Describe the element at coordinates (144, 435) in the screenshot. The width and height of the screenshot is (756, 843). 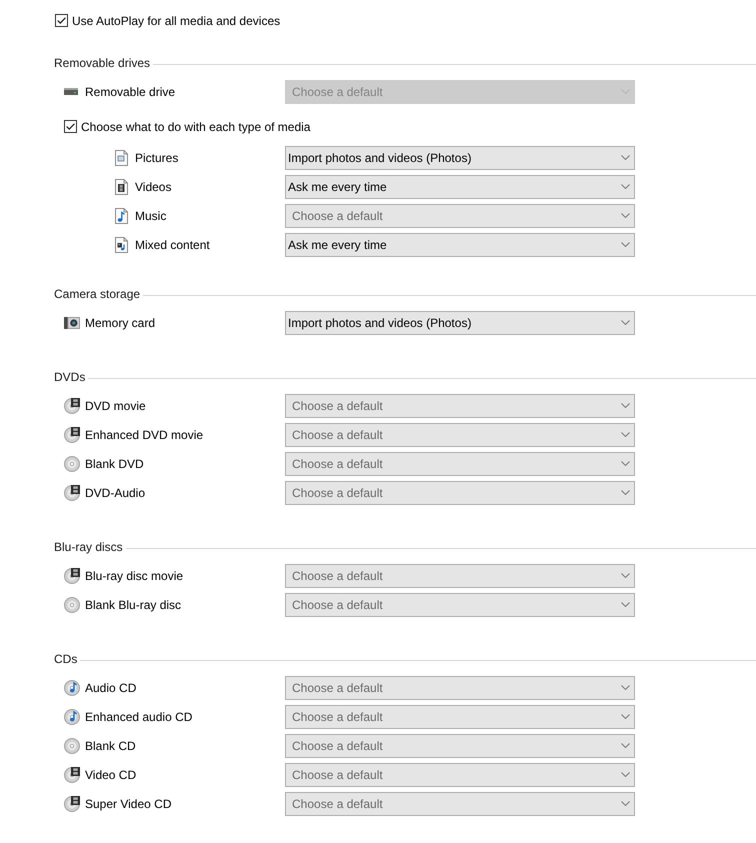
I see `media-label: Enhanced DVD movie` at that location.